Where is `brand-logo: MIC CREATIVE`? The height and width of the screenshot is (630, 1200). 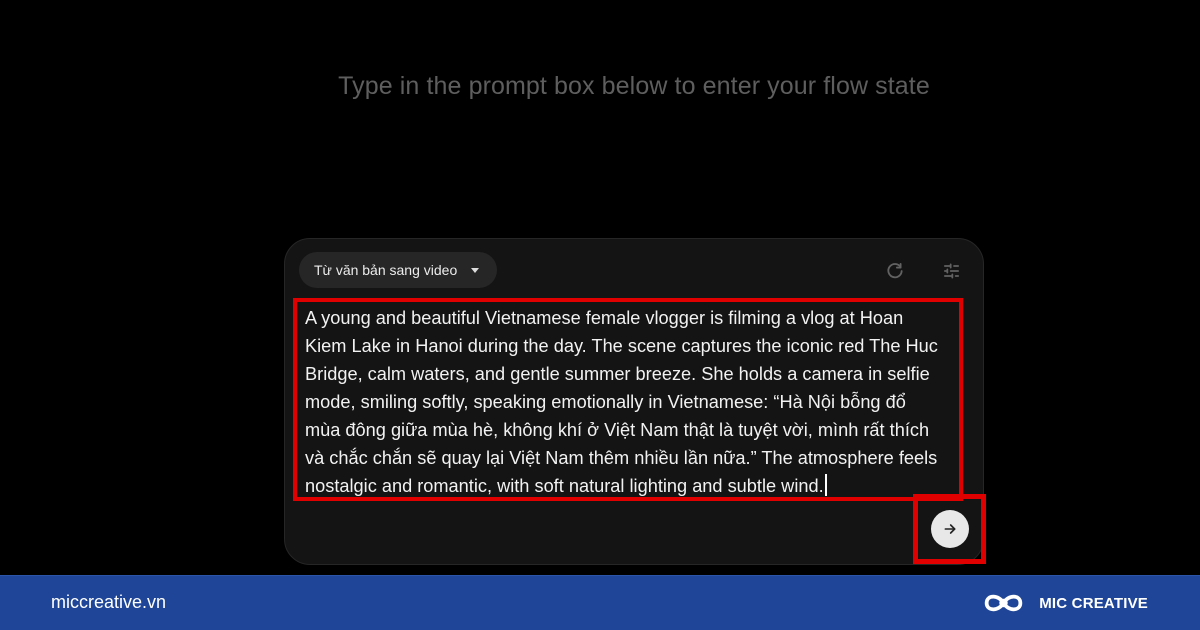 brand-logo: MIC CREATIVE is located at coordinates (1064, 603).